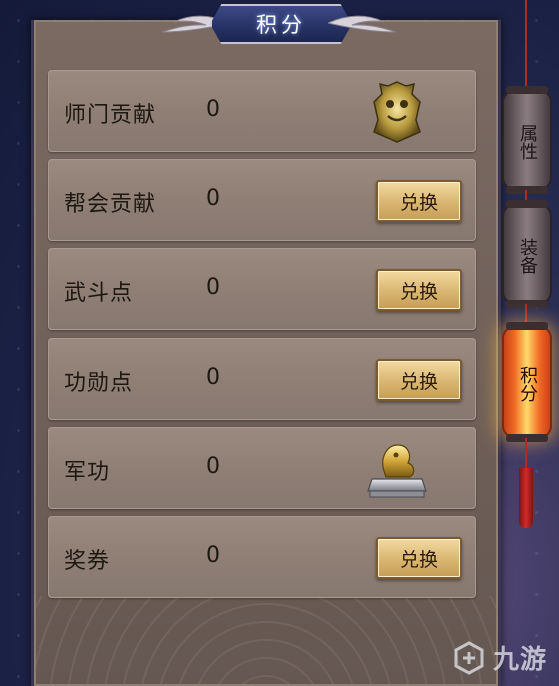  Describe the element at coordinates (110, 115) in the screenshot. I see `row-label: 师门贡献` at that location.